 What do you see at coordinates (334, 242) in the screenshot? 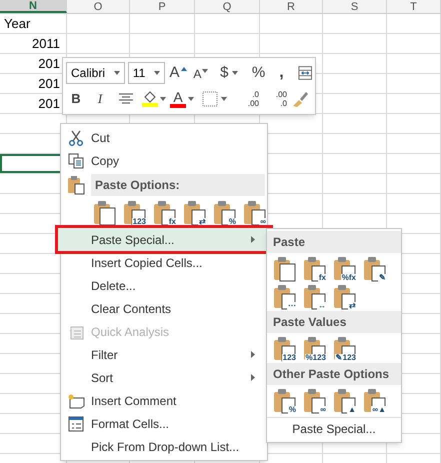
I see `section-header: Paste` at bounding box center [334, 242].